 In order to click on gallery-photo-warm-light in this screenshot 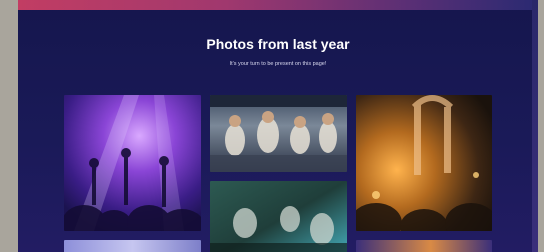, I will do `click(424, 246)`.